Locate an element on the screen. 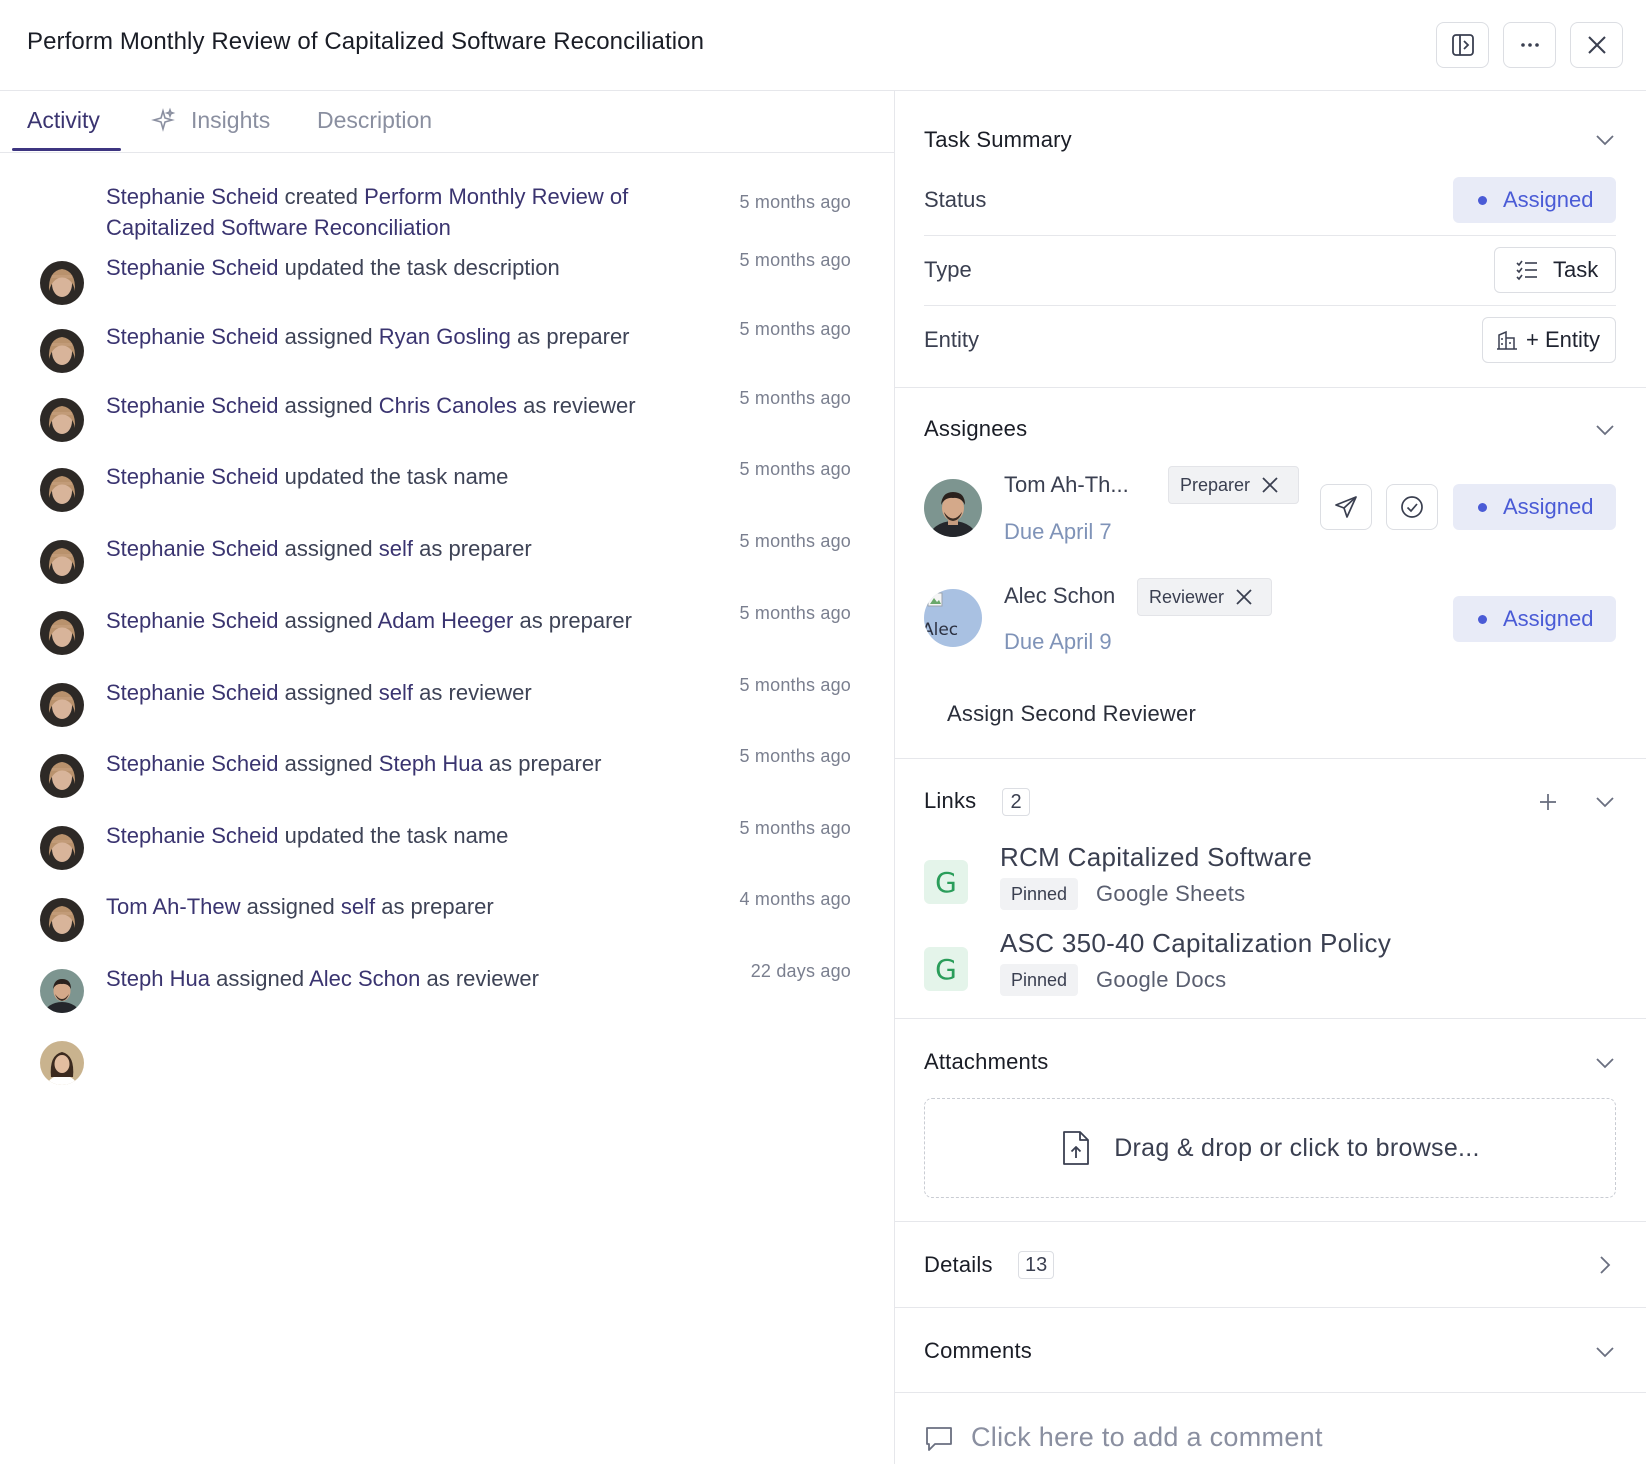 The image size is (1646, 1464). type-button: Task is located at coordinates (1555, 270).